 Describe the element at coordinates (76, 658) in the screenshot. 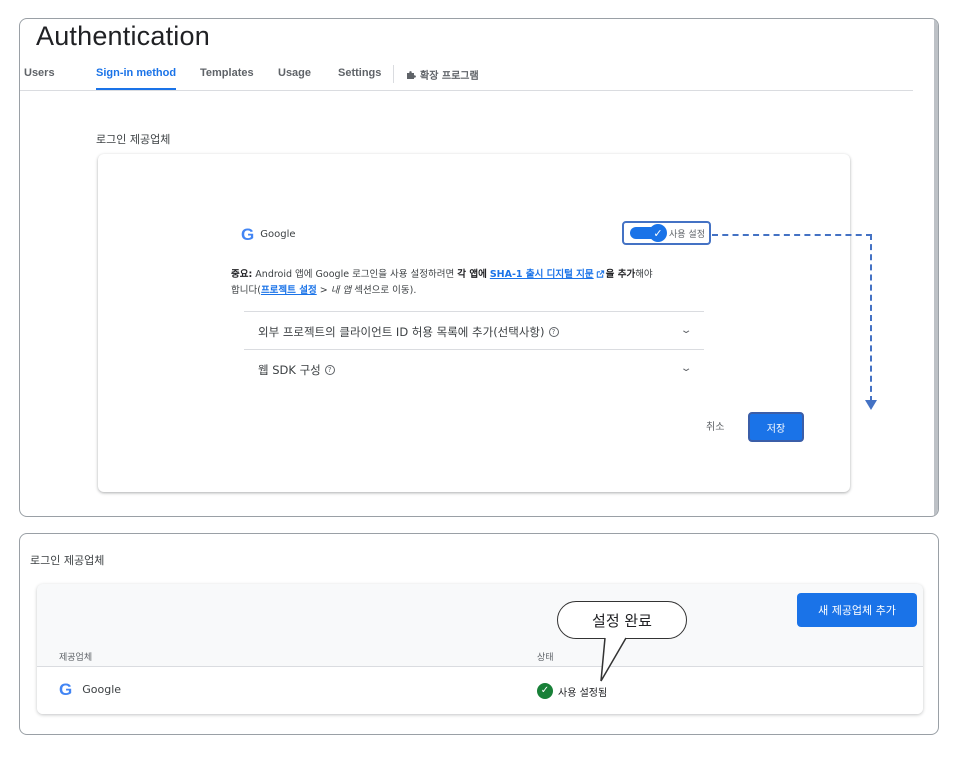

I see `column-header-provider: 제공업체` at that location.